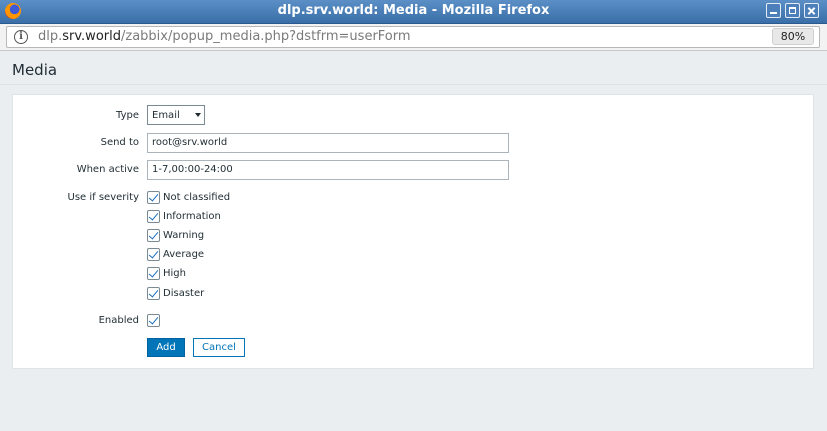 Image resolution: width=827 pixels, height=431 pixels. I want to click on enabled-checkbox, so click(153, 320).